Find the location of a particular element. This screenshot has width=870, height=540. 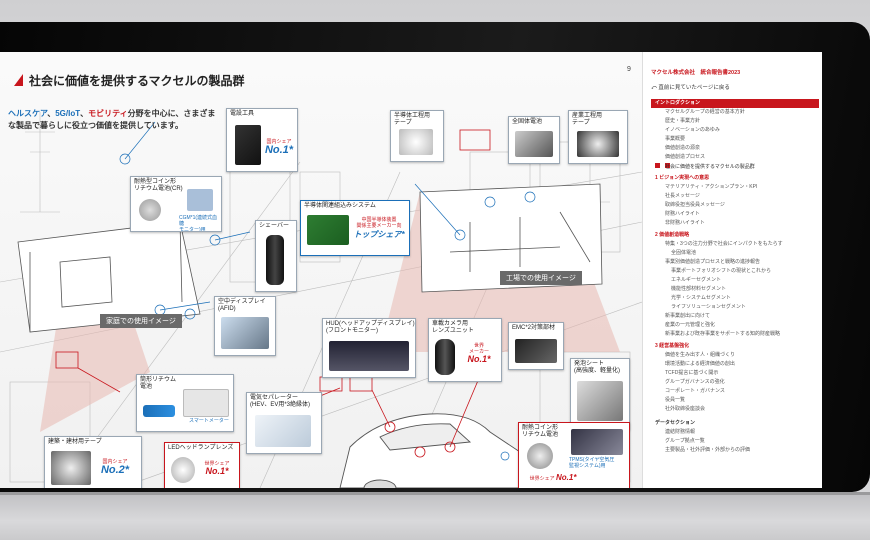

car is located at coordinates (440, 450).